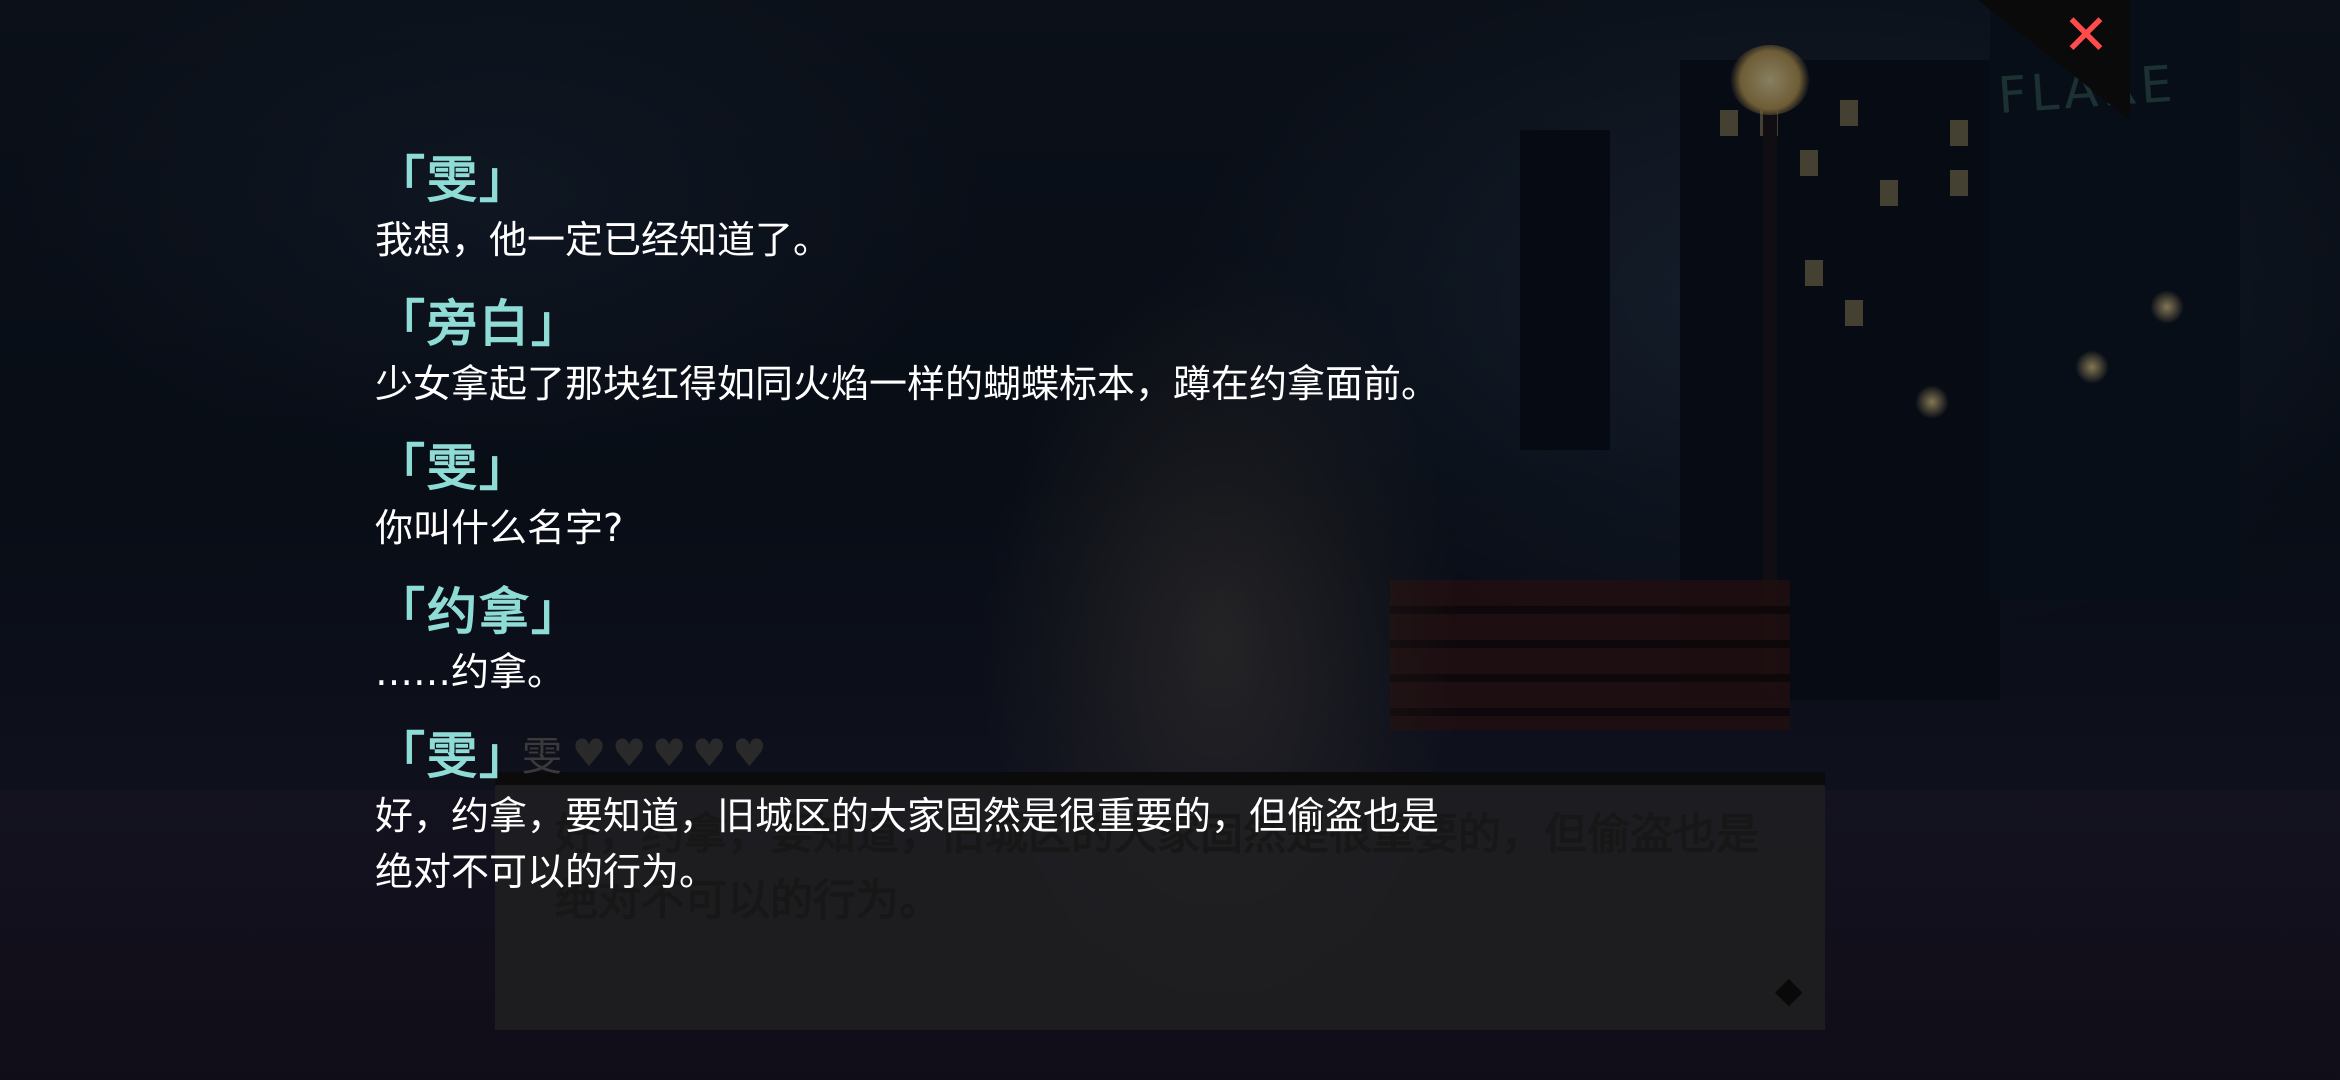 The width and height of the screenshot is (2340, 1080). Describe the element at coordinates (1025, 352) in the screenshot. I see `backlog-entry: 「旁白」 少女拿起了那块红得如同火焰一样的蝴蝶标本，蹲在约拿面前。` at that location.